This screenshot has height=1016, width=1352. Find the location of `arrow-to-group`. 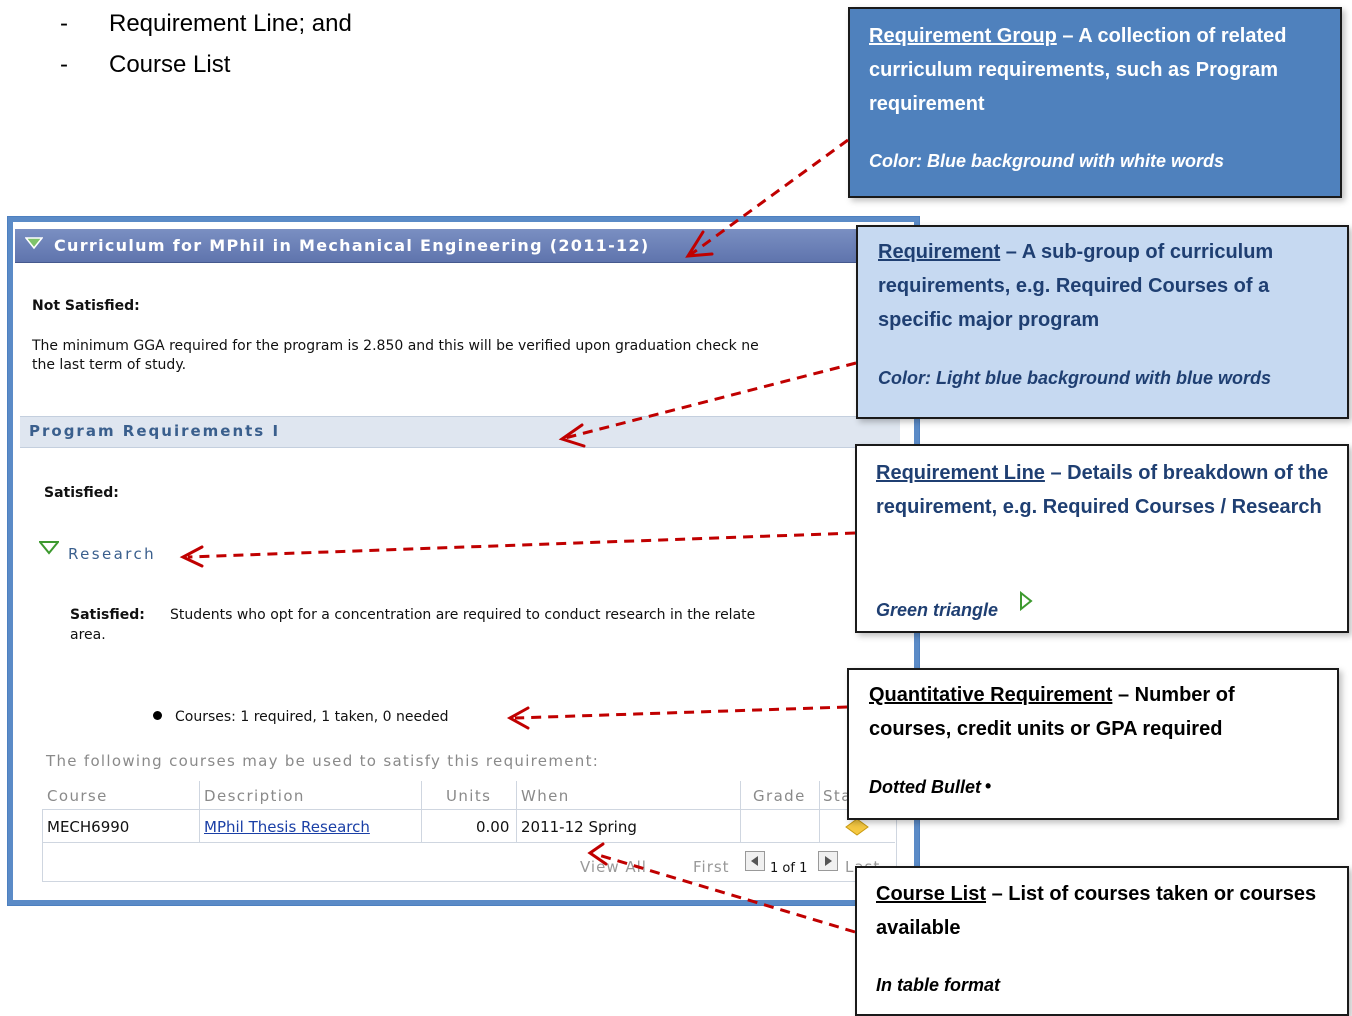

arrow-to-group is located at coordinates (769, 197).